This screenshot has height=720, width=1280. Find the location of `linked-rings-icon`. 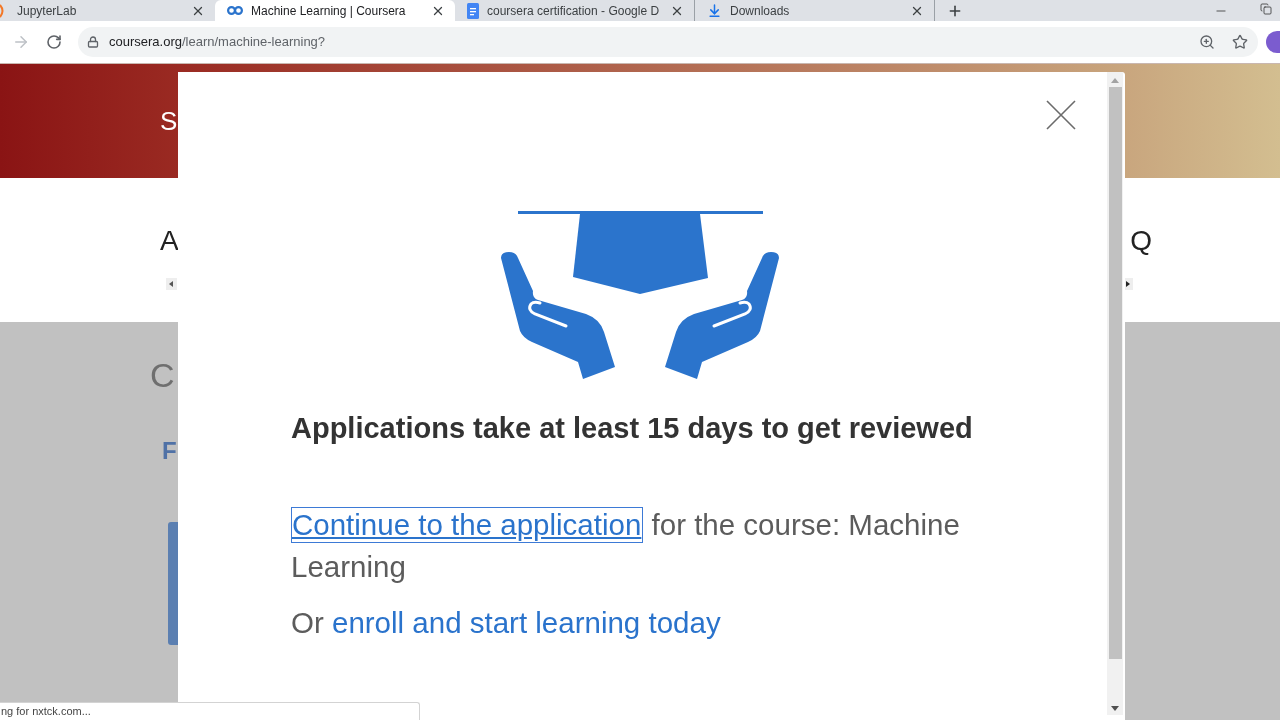

linked-rings-icon is located at coordinates (235, 10).